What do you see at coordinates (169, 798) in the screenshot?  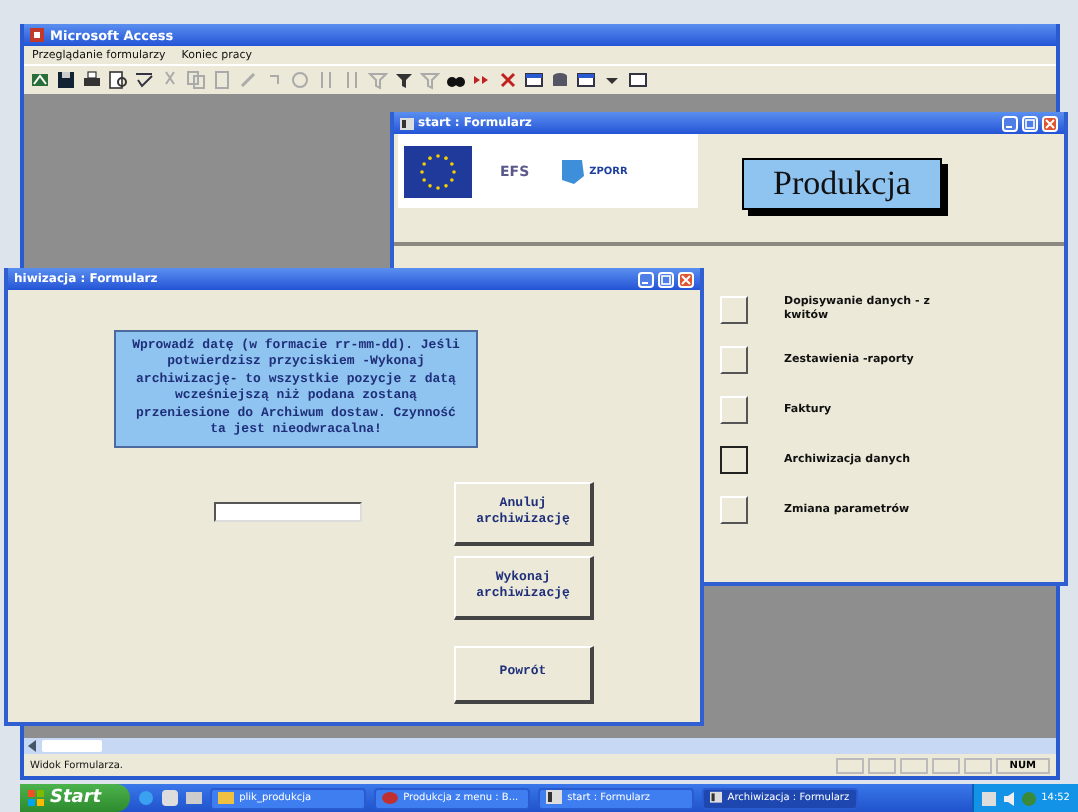 I see `app-icon` at bounding box center [169, 798].